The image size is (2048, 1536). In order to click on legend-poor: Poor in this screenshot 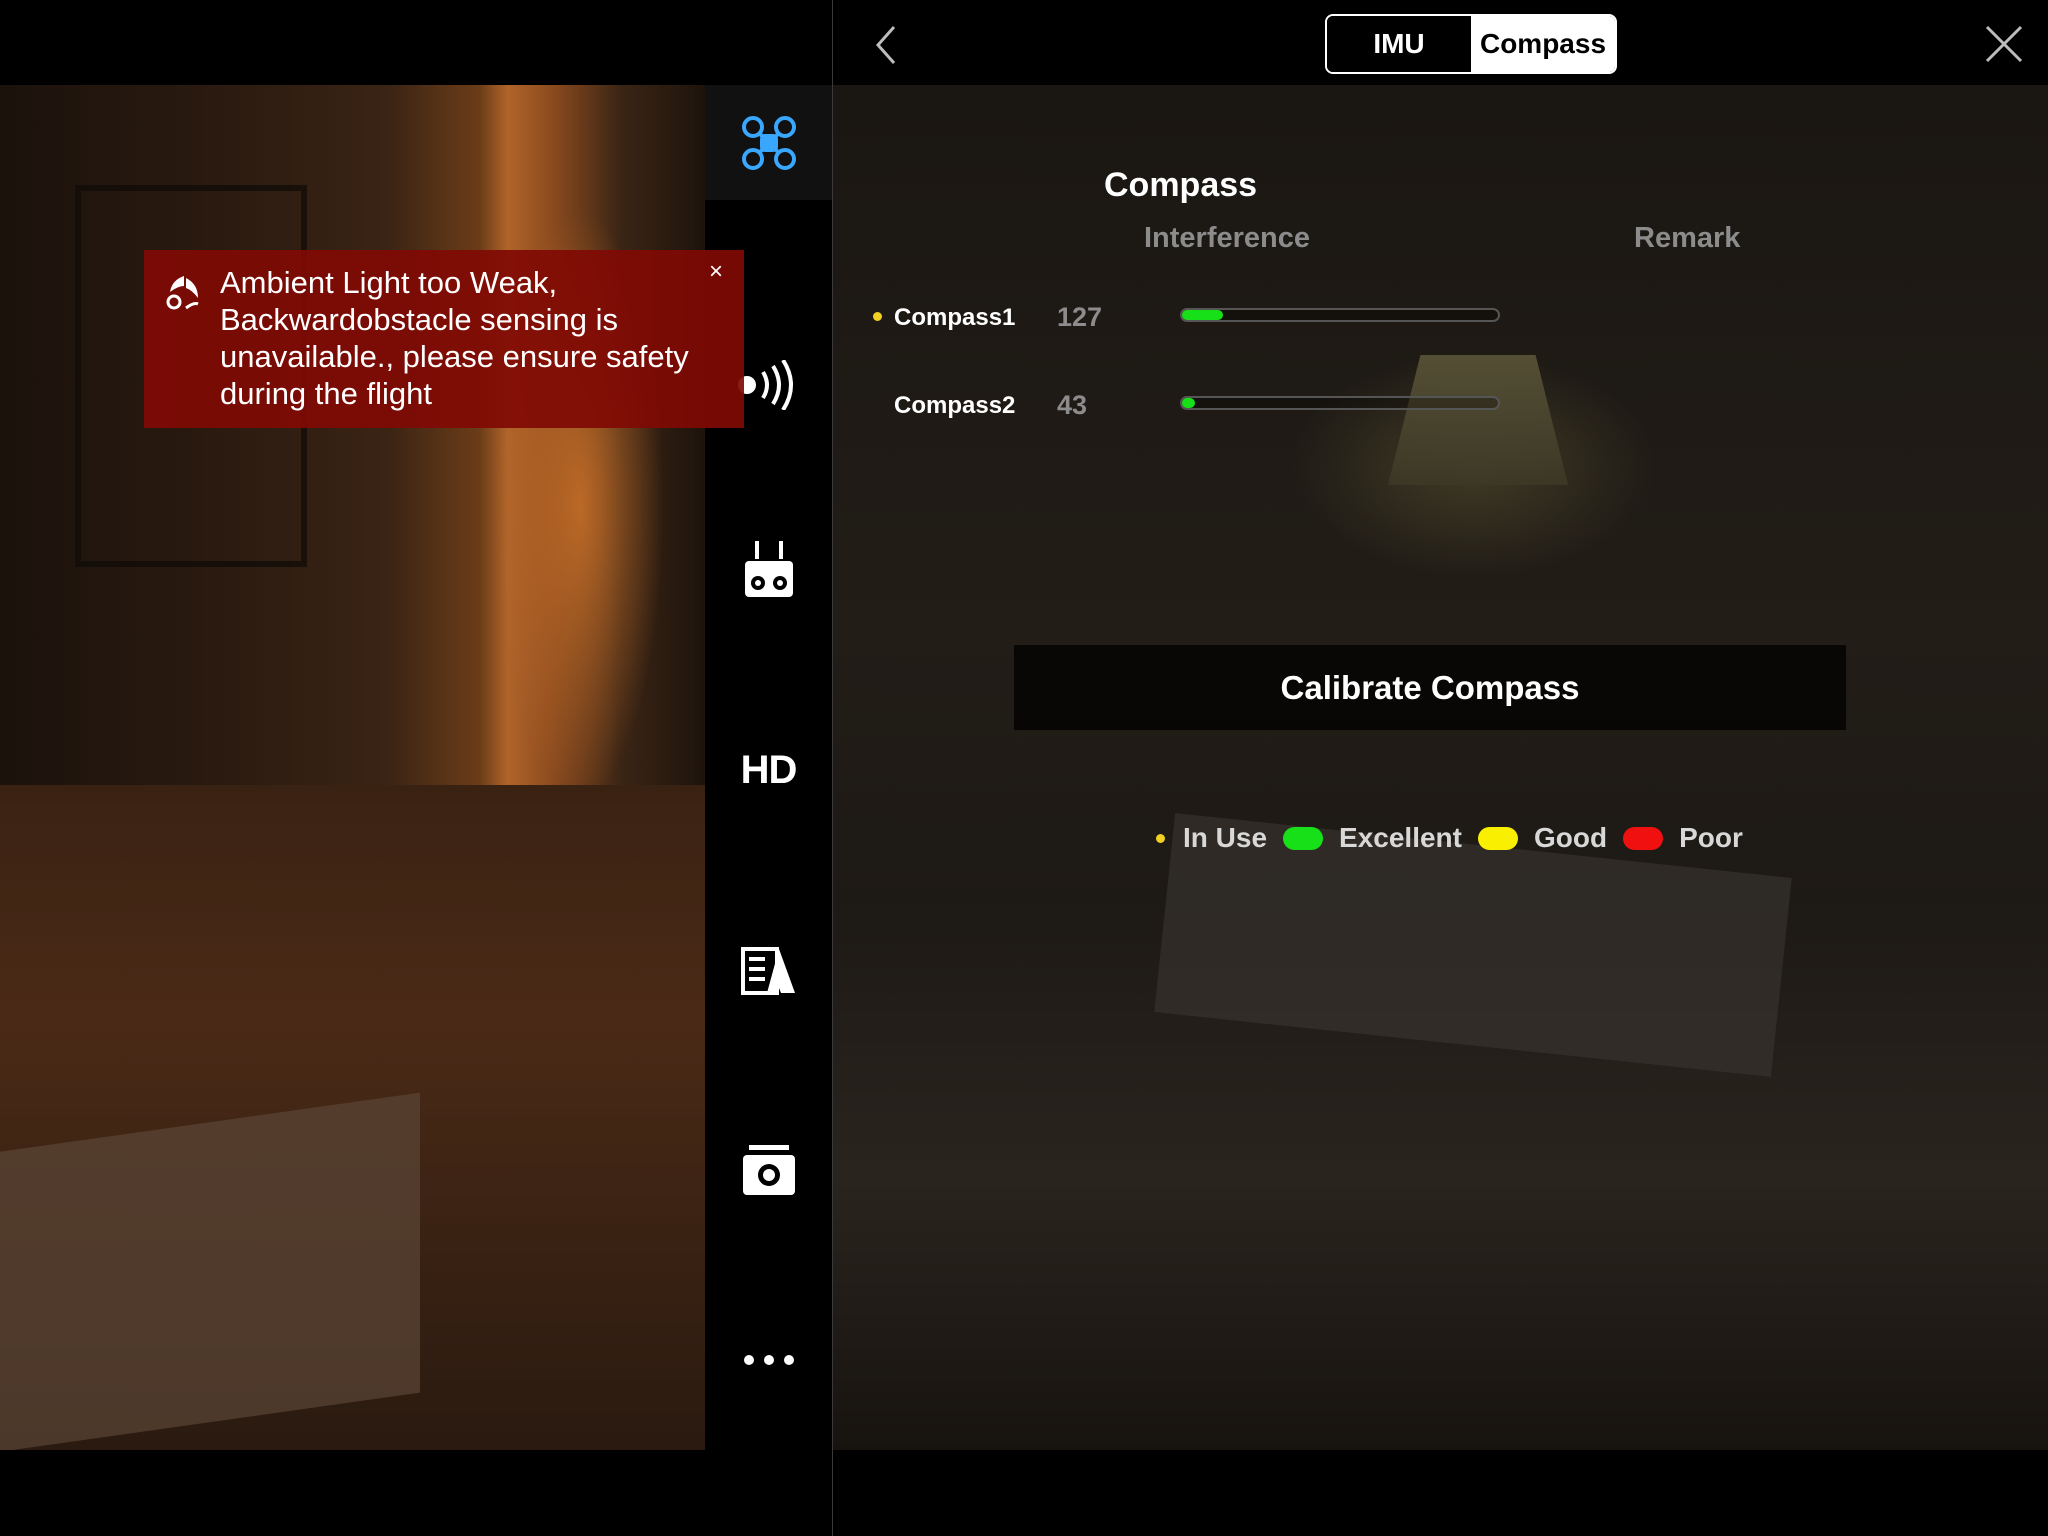, I will do `click(1711, 837)`.